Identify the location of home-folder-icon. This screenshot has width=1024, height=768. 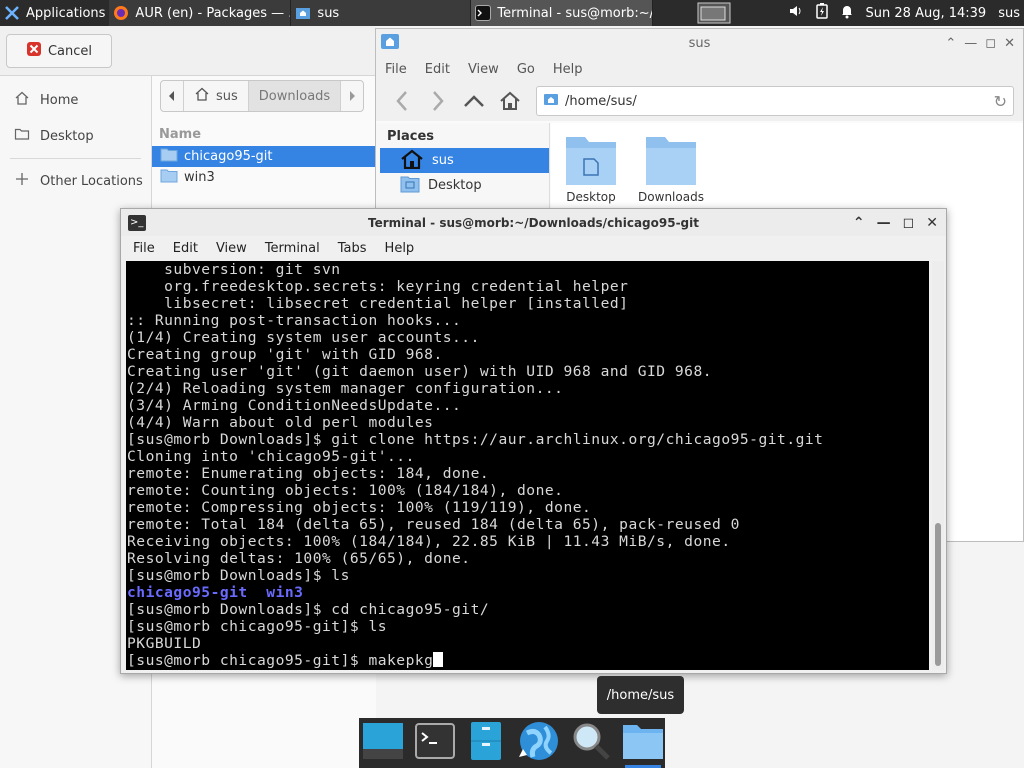
(643, 743).